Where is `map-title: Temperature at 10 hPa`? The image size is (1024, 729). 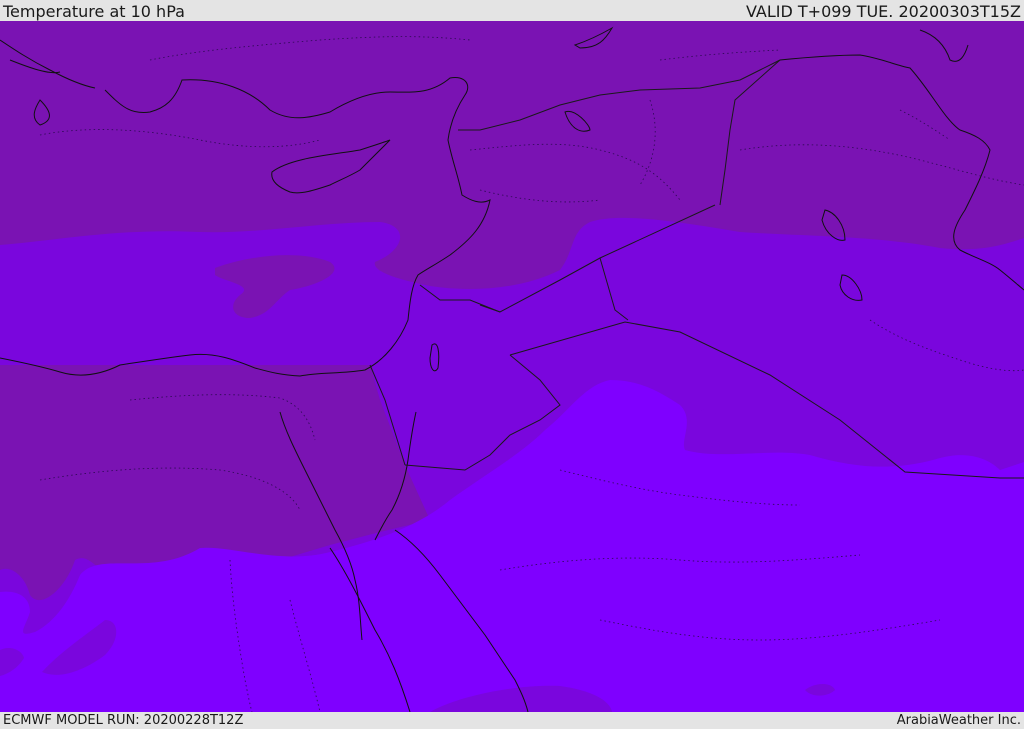
map-title: Temperature at 10 hPa is located at coordinates (94, 11).